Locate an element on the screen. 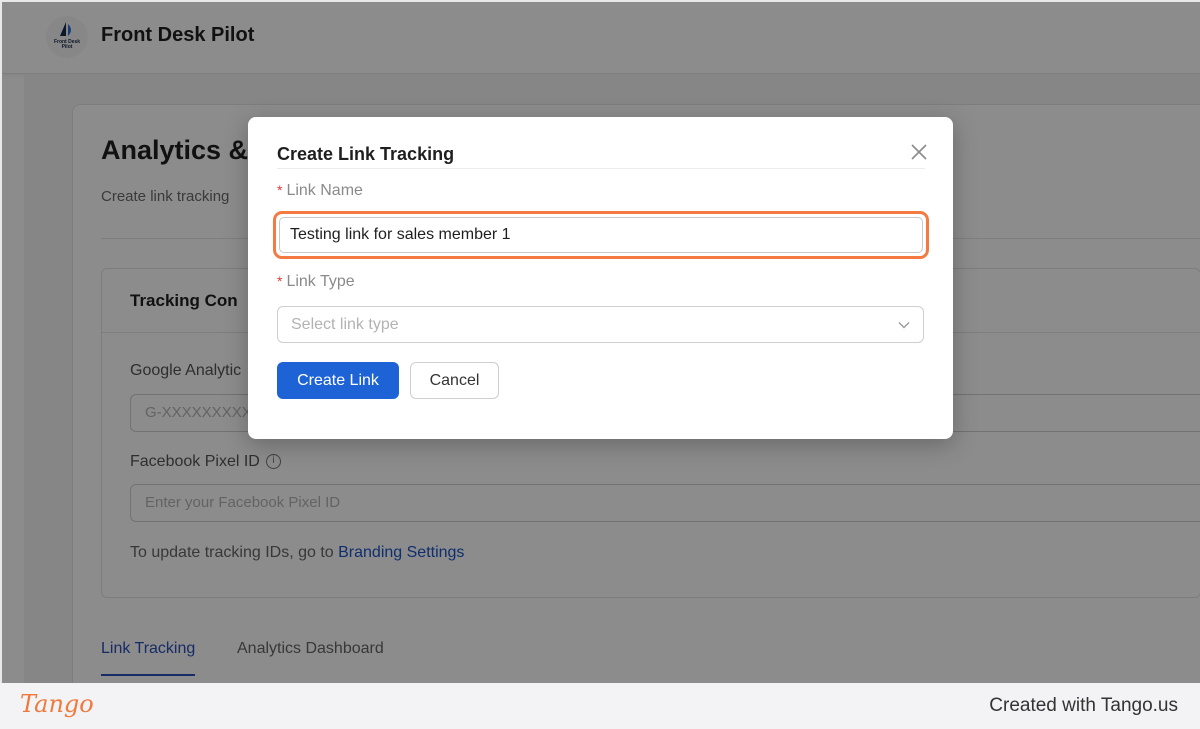 This screenshot has width=1200, height=729. link-name-input is located at coordinates (601, 235).